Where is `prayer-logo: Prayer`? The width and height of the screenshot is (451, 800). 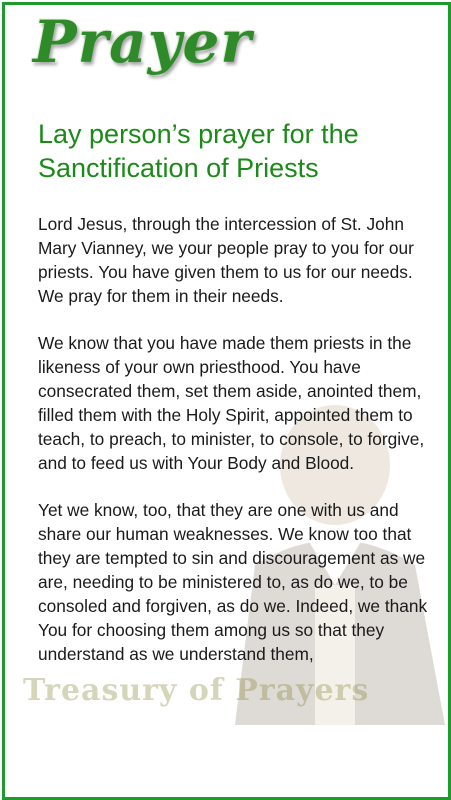
prayer-logo: Prayer is located at coordinates (137, 55).